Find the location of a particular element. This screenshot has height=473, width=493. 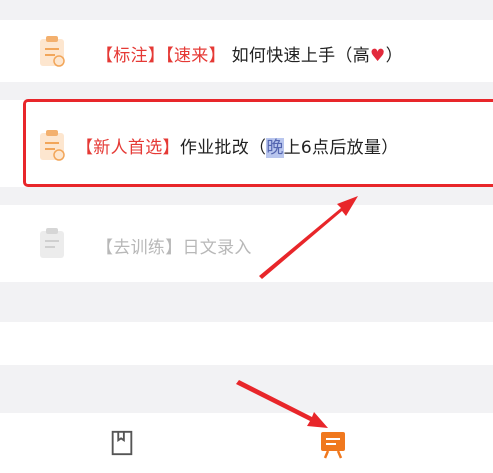

bottom-nav is located at coordinates (246, 443).